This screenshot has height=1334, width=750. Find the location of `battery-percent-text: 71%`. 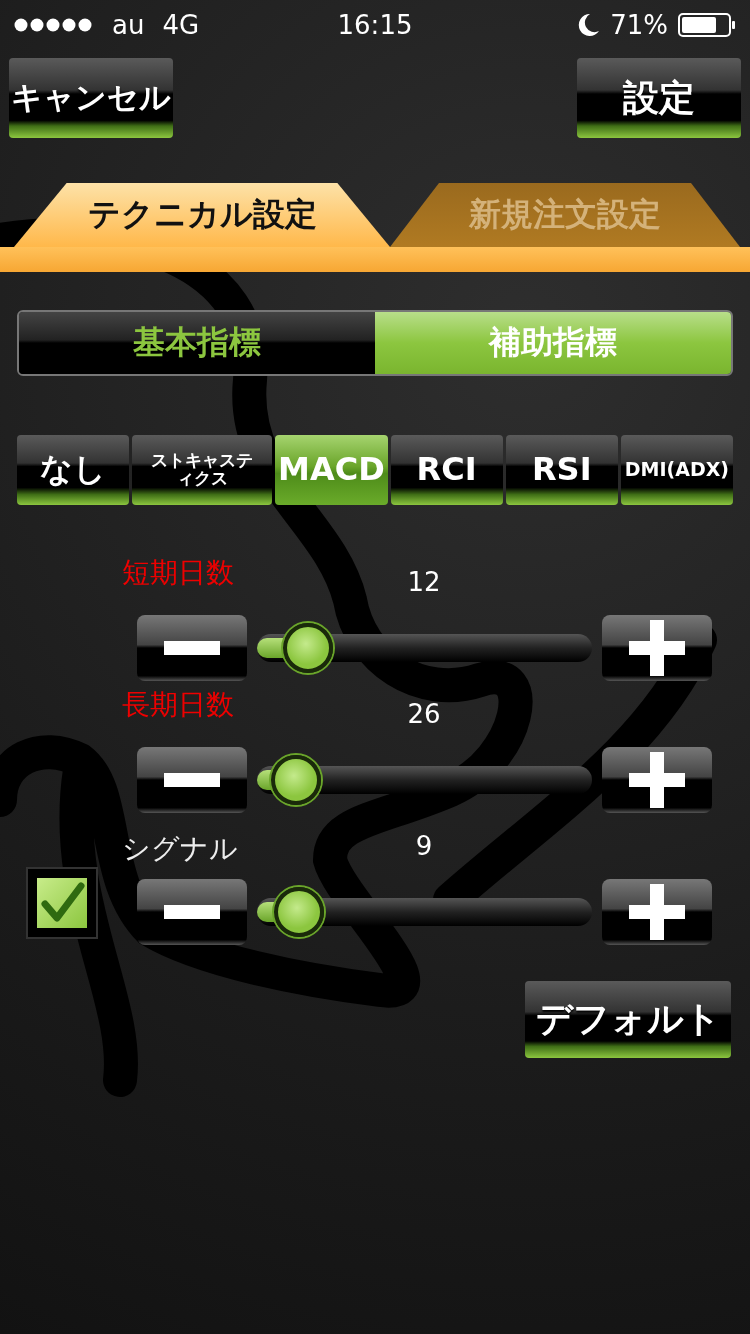

battery-percent-text: 71% is located at coordinates (639, 25).